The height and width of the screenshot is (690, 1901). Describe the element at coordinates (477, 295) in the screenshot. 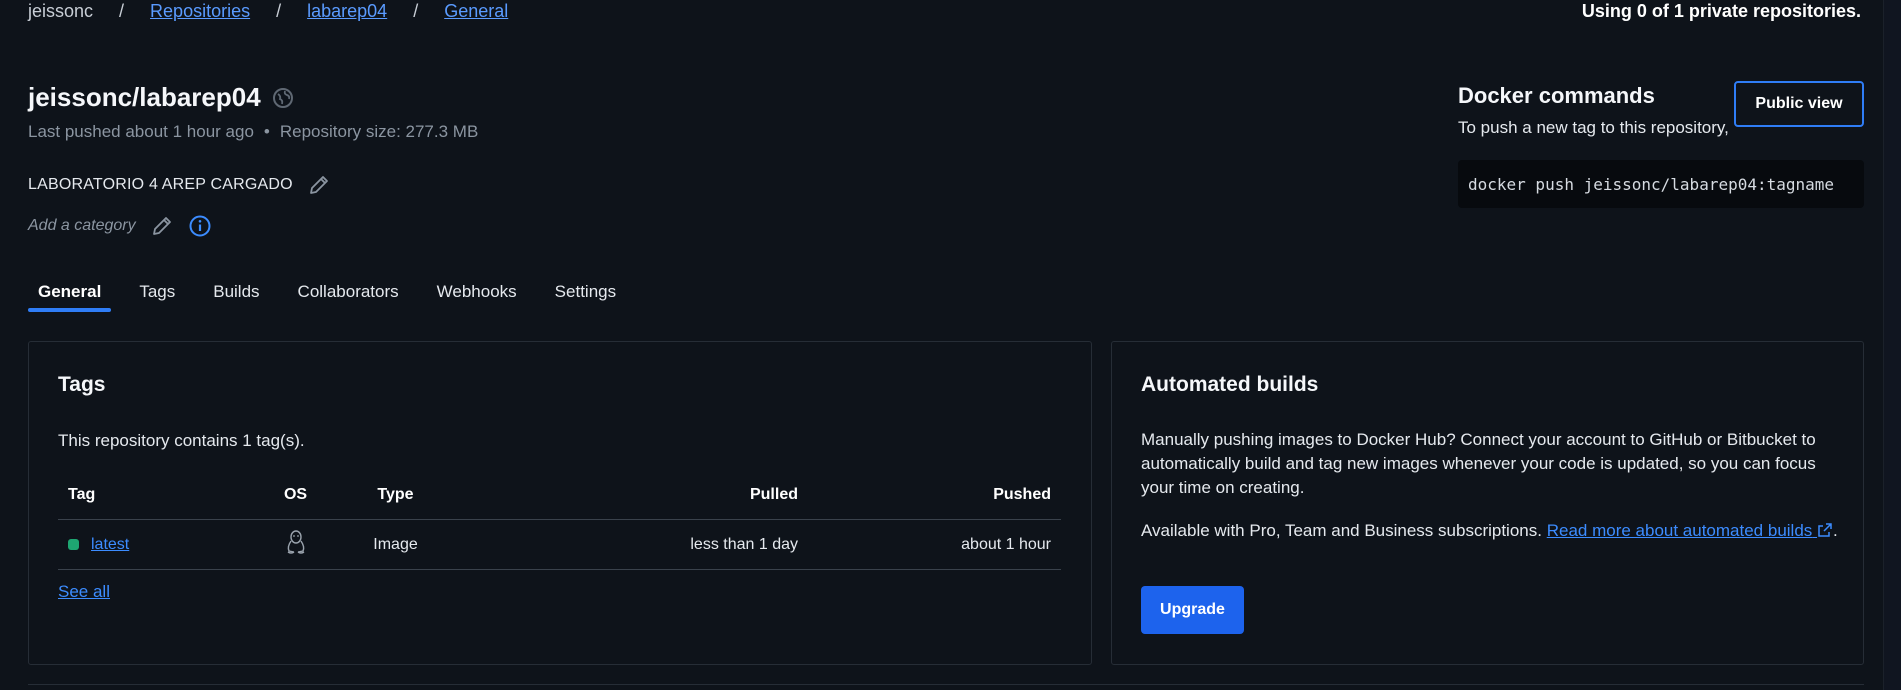

I see `tab-webhooks: Webhooks` at that location.